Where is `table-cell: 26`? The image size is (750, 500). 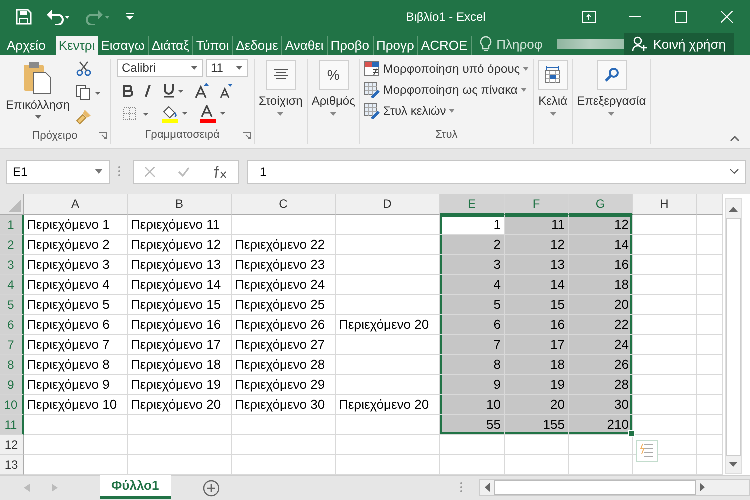 table-cell: 26 is located at coordinates (601, 365).